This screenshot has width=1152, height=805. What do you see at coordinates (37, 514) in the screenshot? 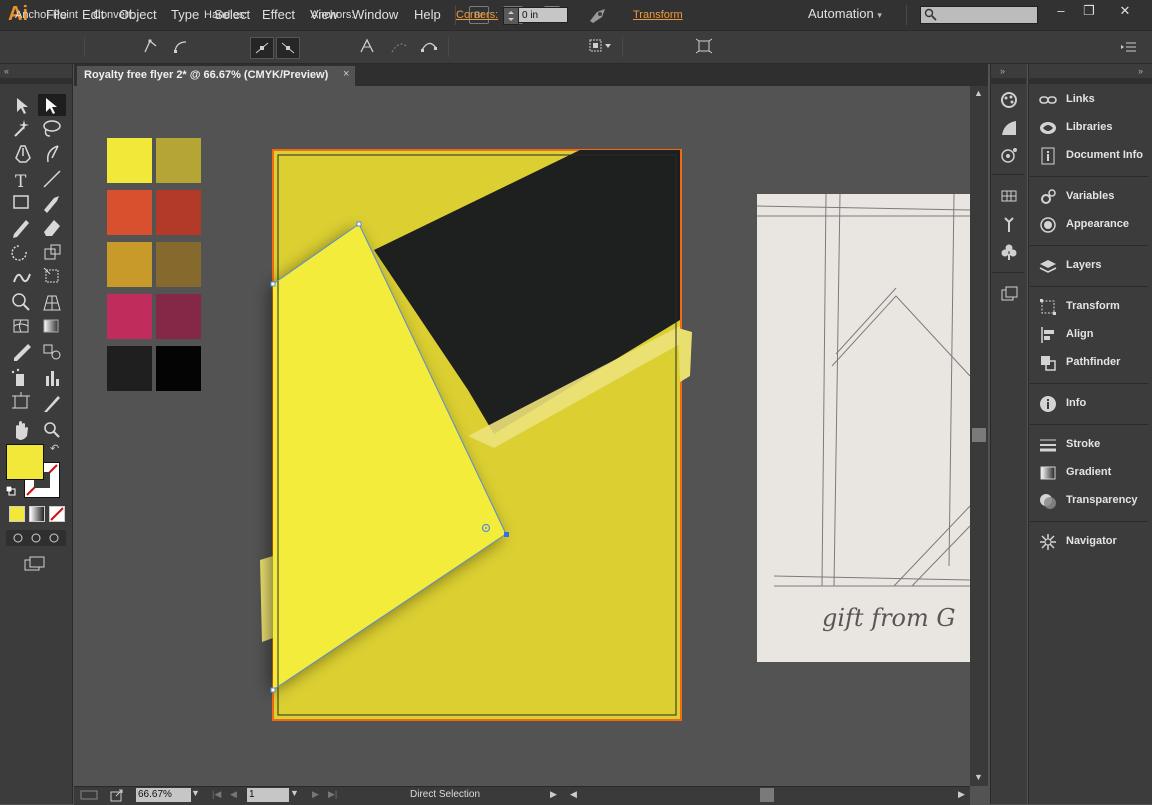
I see `gradient-mode-button` at bounding box center [37, 514].